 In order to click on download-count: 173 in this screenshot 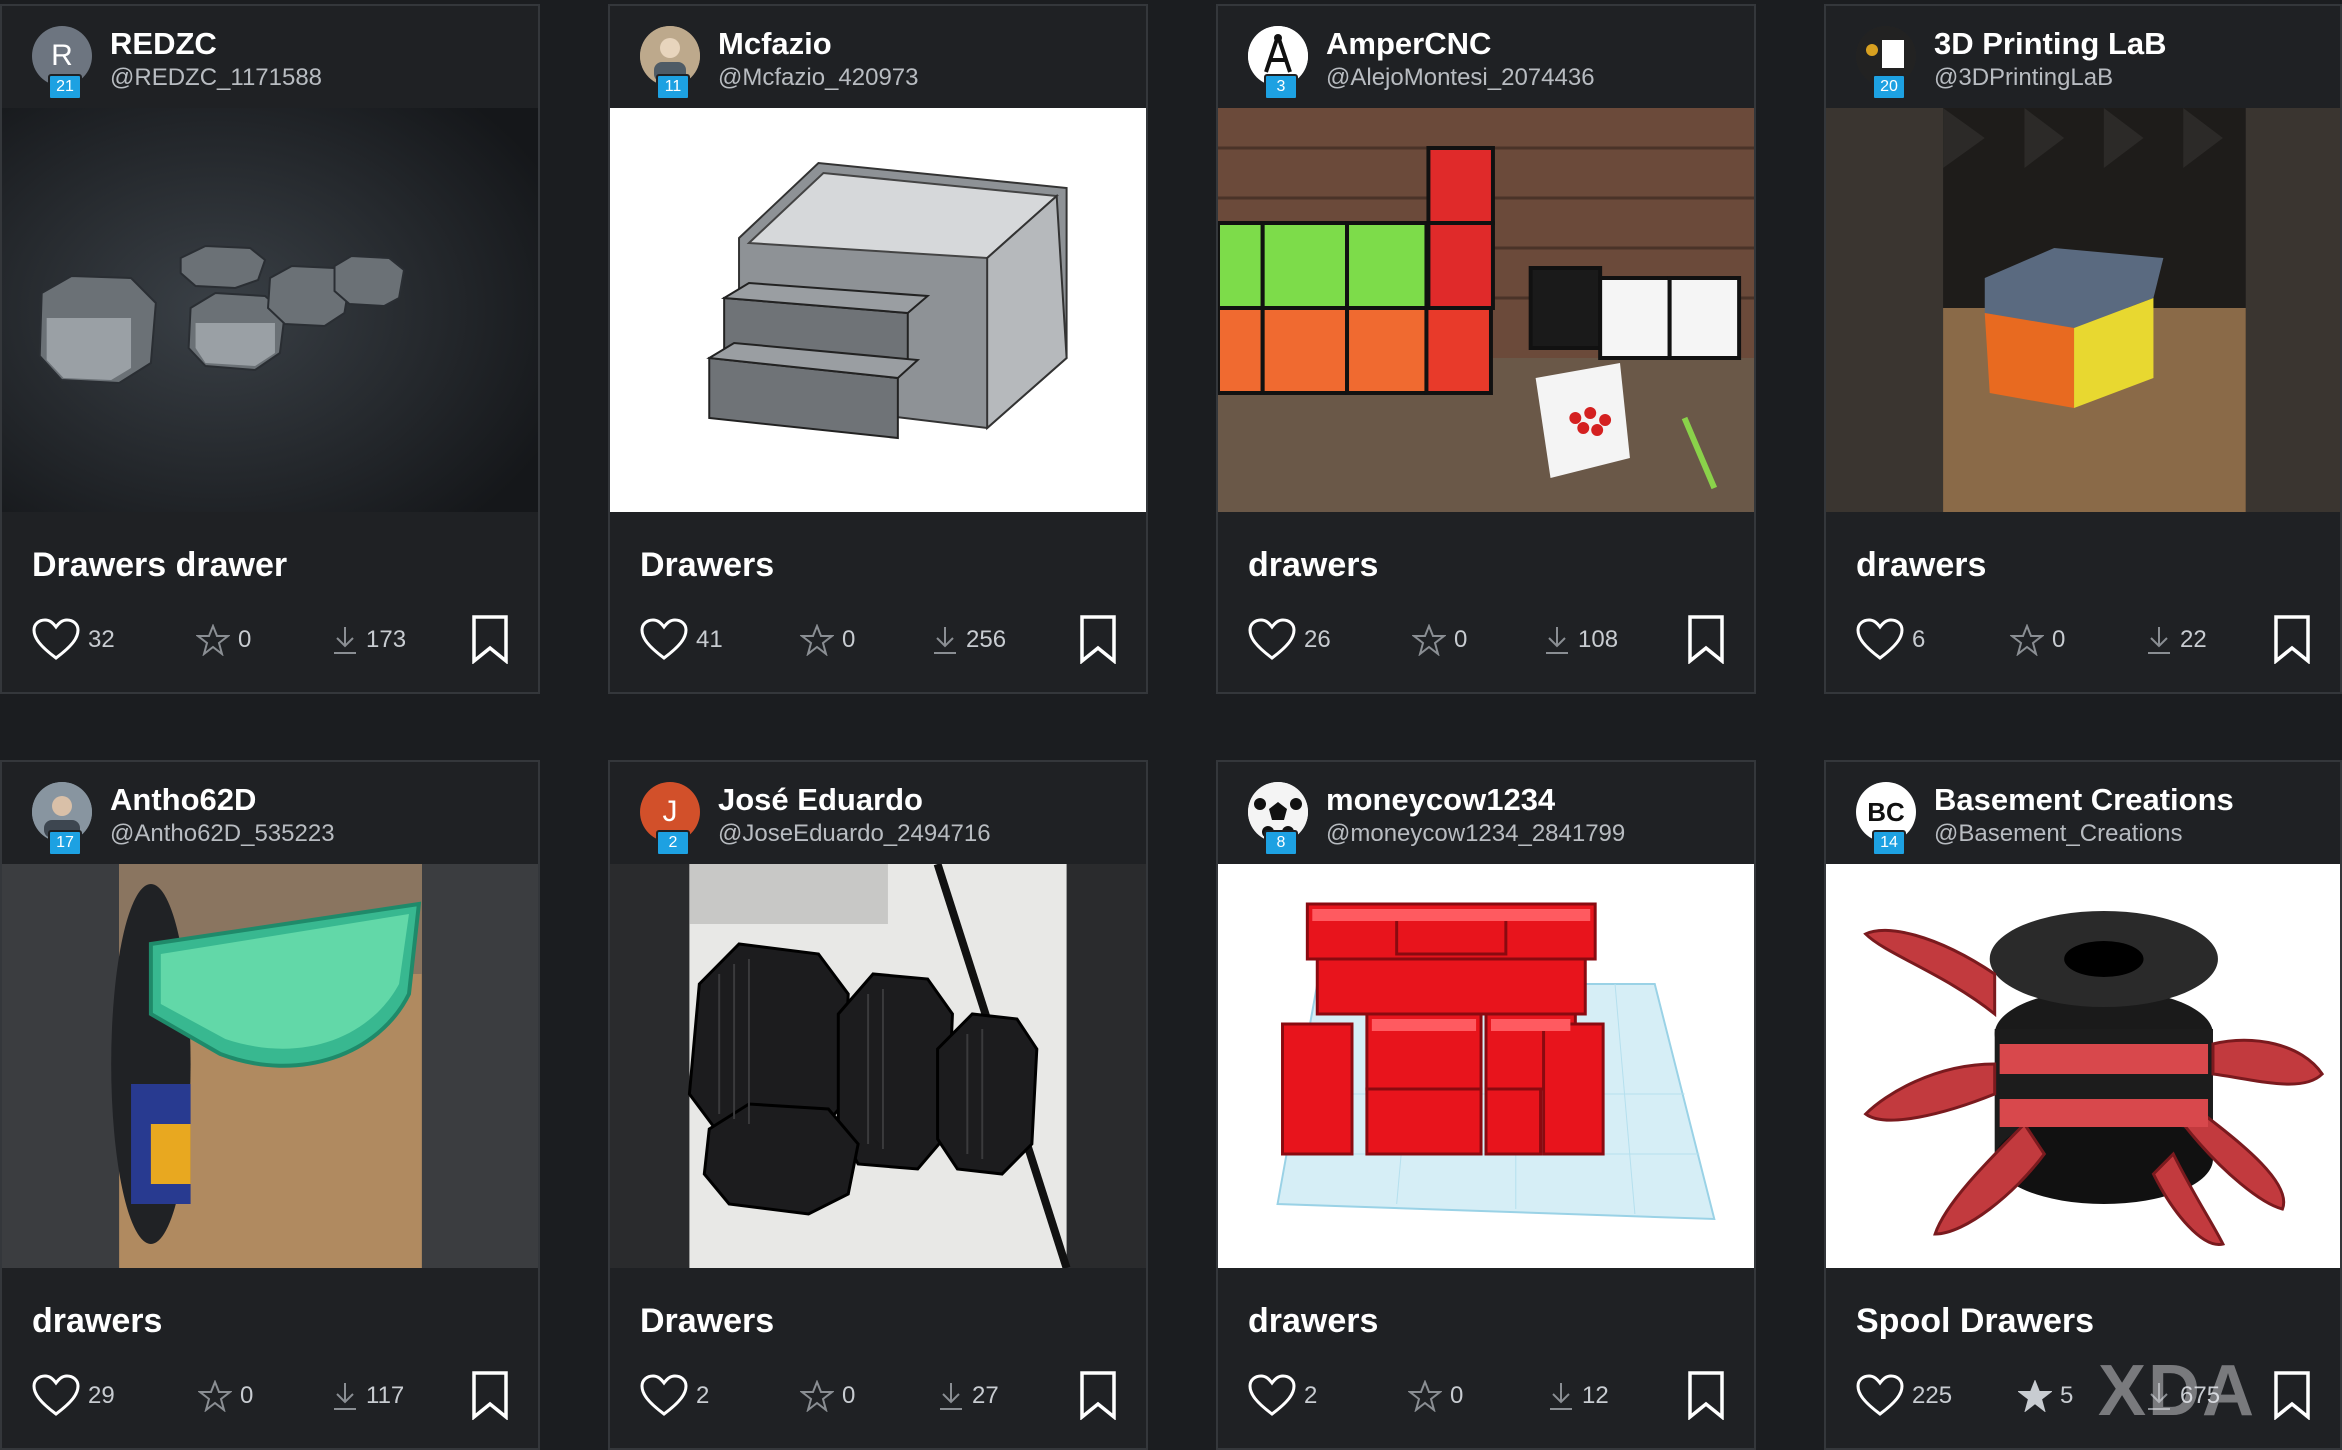, I will do `click(386, 639)`.